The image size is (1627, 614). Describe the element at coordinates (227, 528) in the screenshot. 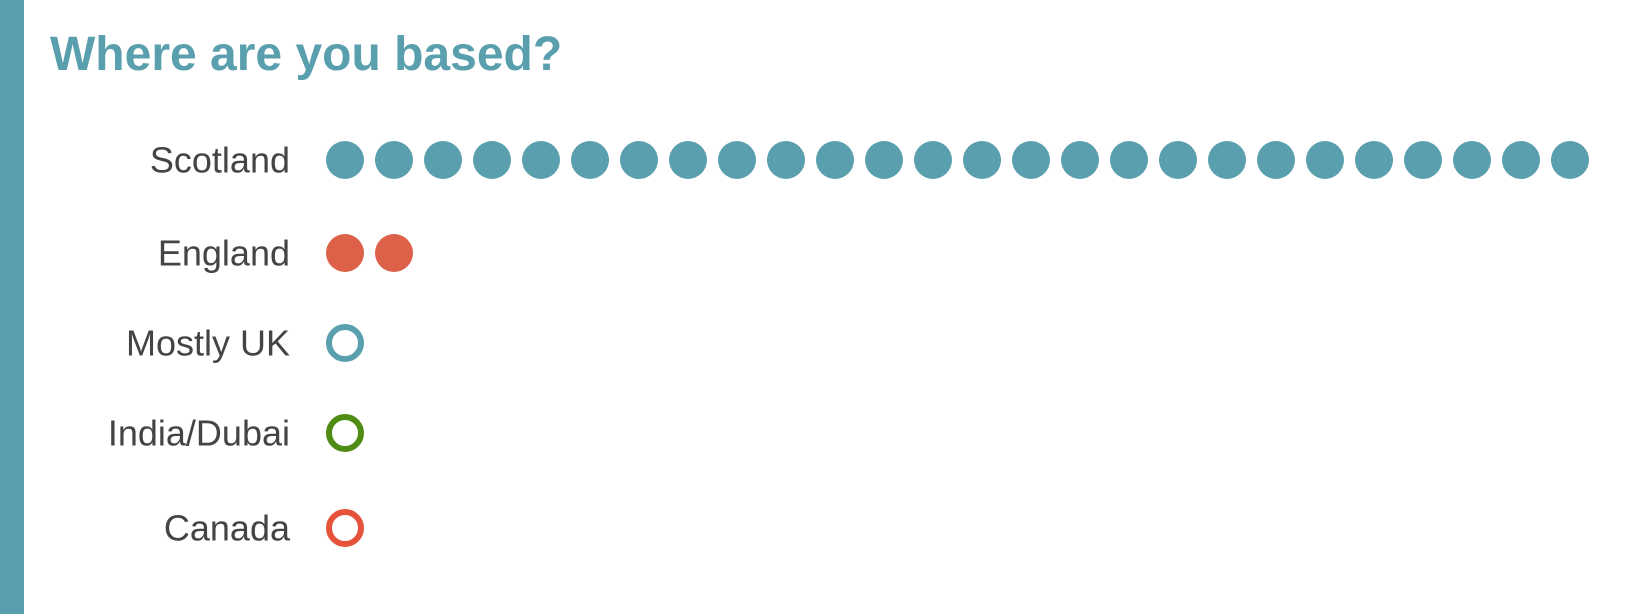

I see `row-label-canada: Canada` at that location.